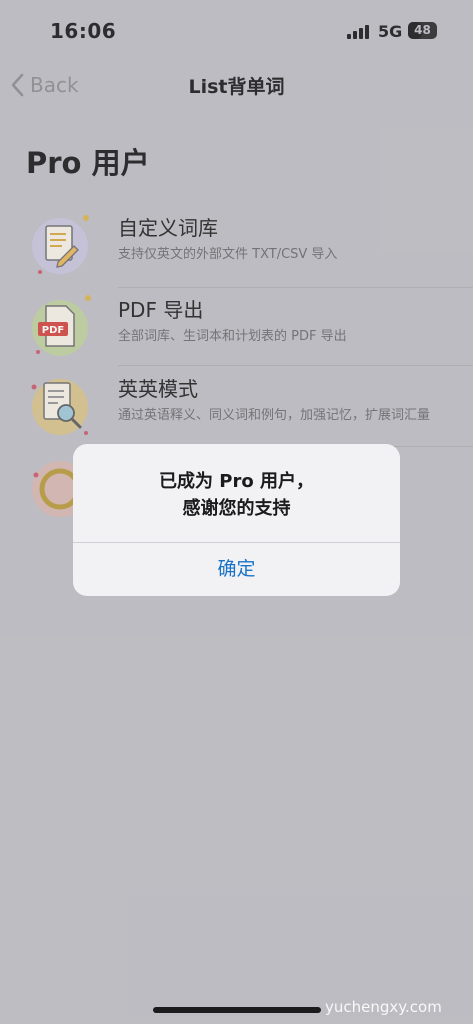 The width and height of the screenshot is (473, 1024). I want to click on alert-message-line1: 已成为 Pro 用户，, so click(236, 481).